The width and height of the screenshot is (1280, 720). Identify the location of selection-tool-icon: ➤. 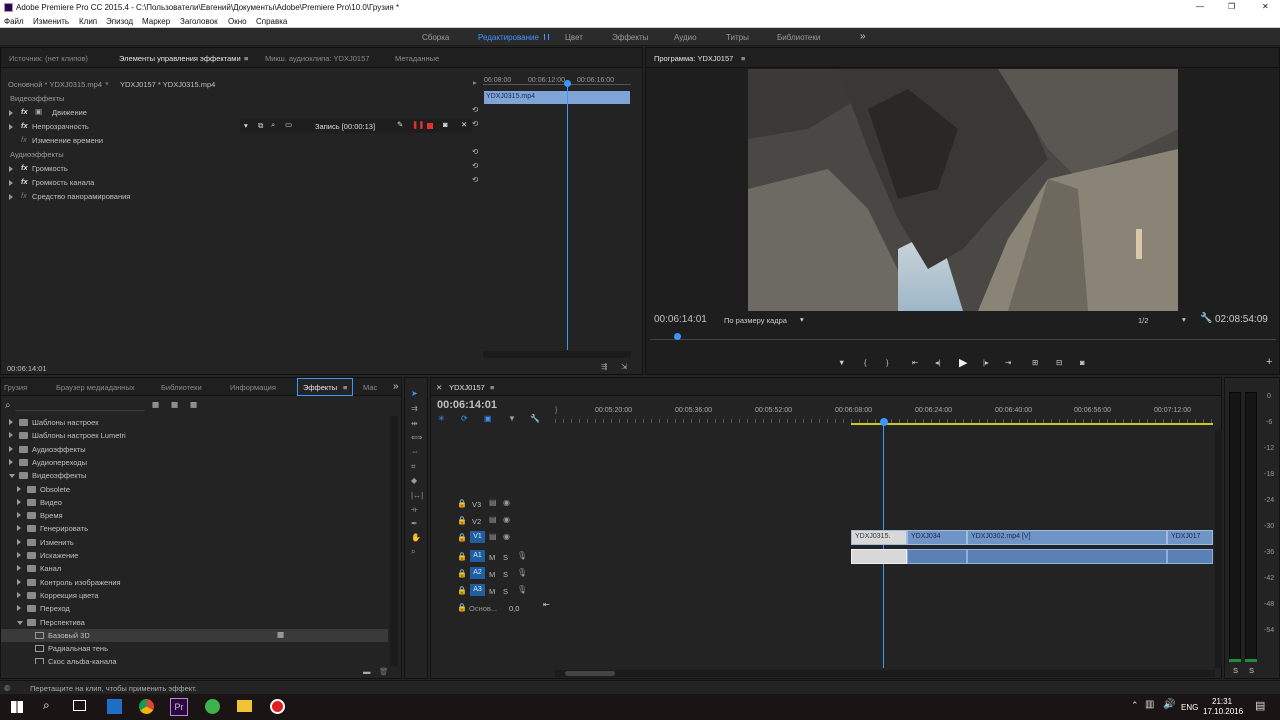
(414, 394).